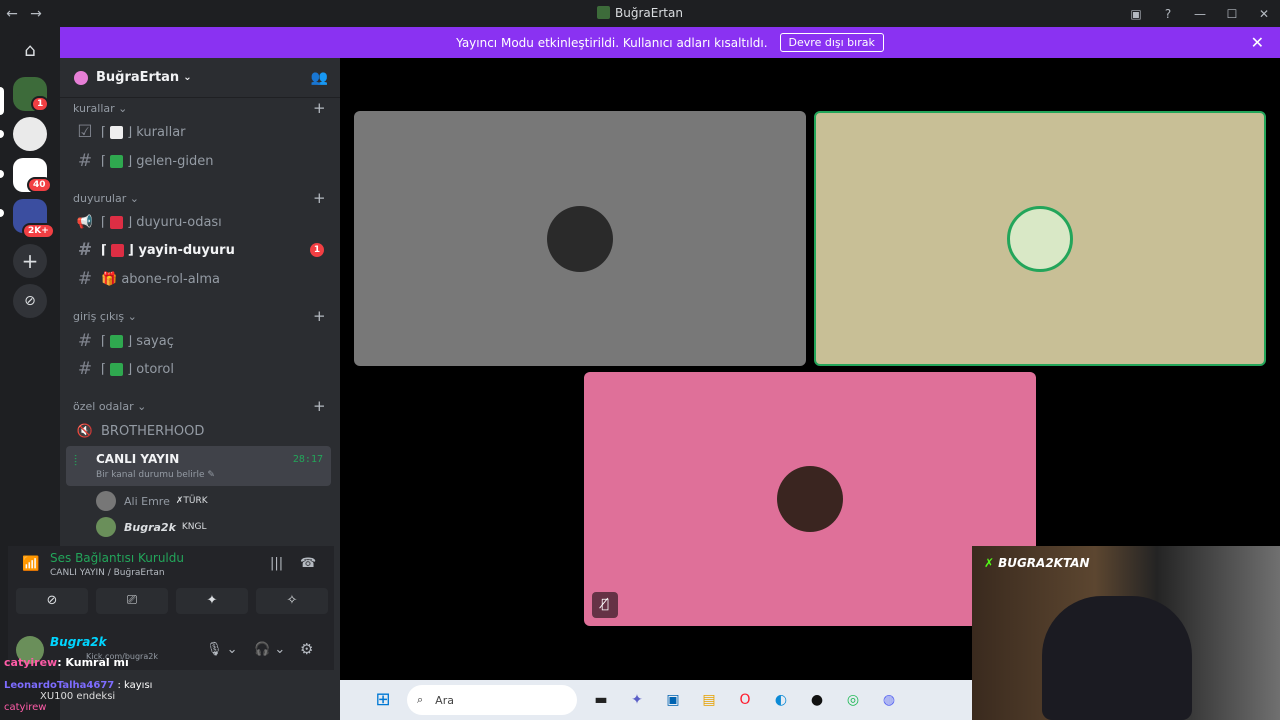  I want to click on obs-icon: ●, so click(817, 700).